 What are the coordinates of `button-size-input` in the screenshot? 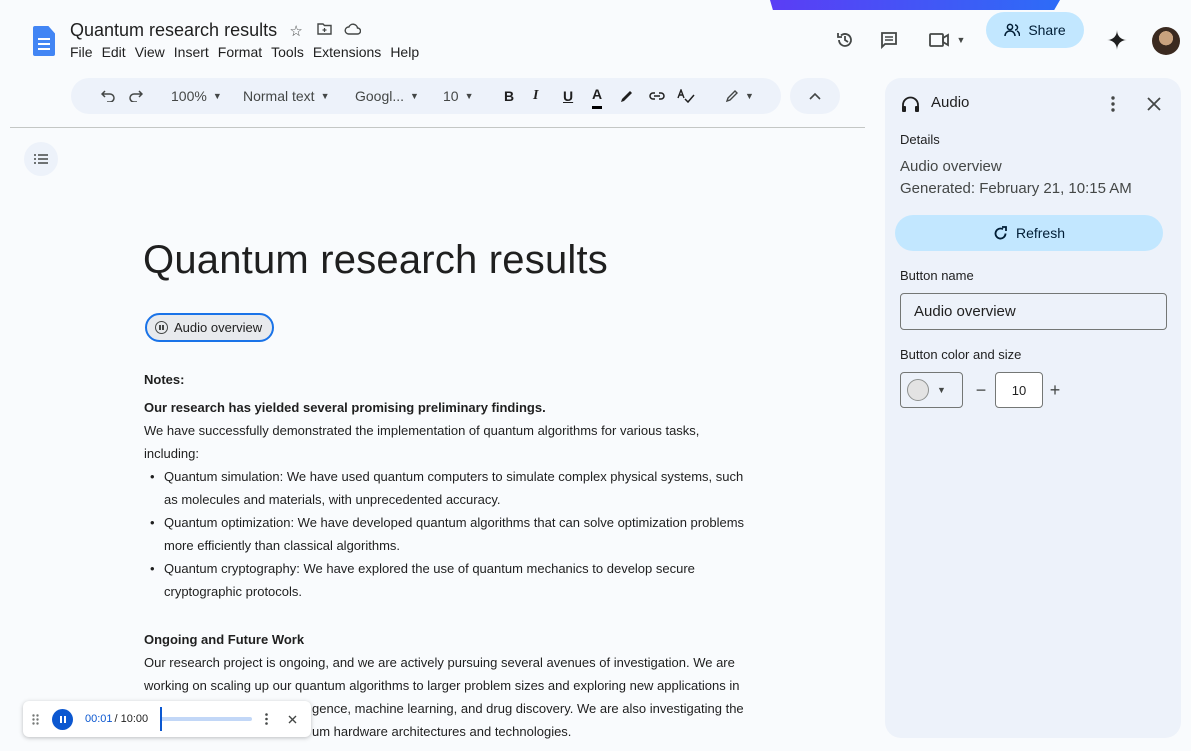 It's located at (1019, 390).